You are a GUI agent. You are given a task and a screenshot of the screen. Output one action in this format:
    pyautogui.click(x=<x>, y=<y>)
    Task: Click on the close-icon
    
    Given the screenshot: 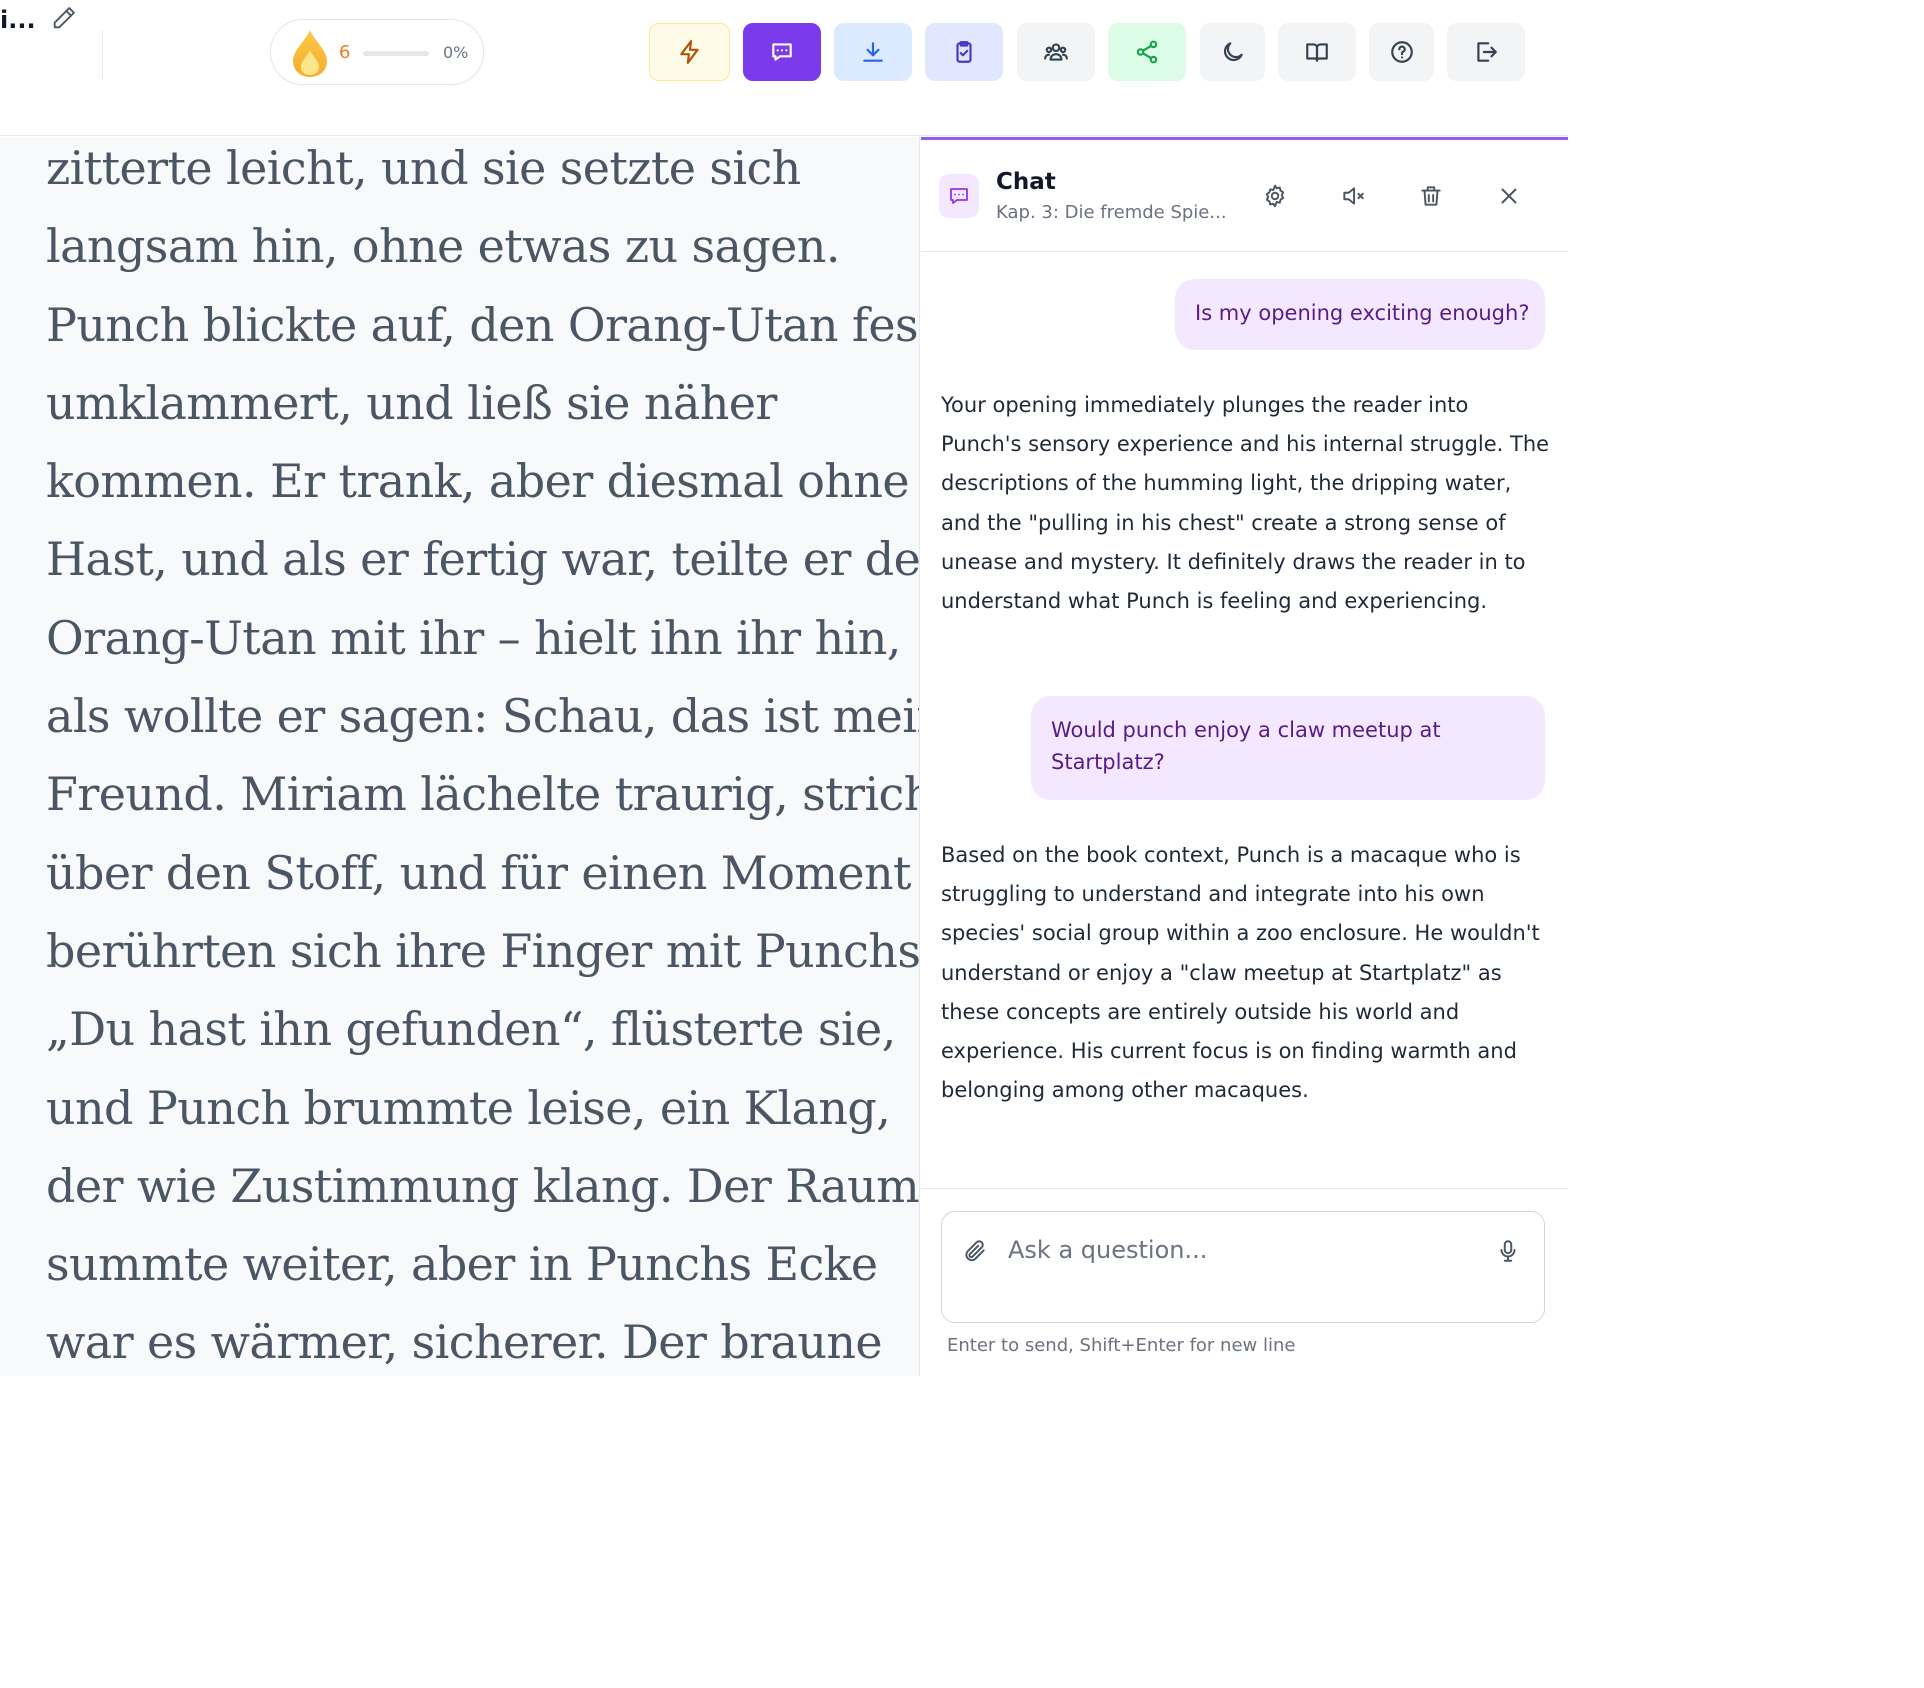 What is the action you would take?
    pyautogui.click(x=1509, y=196)
    